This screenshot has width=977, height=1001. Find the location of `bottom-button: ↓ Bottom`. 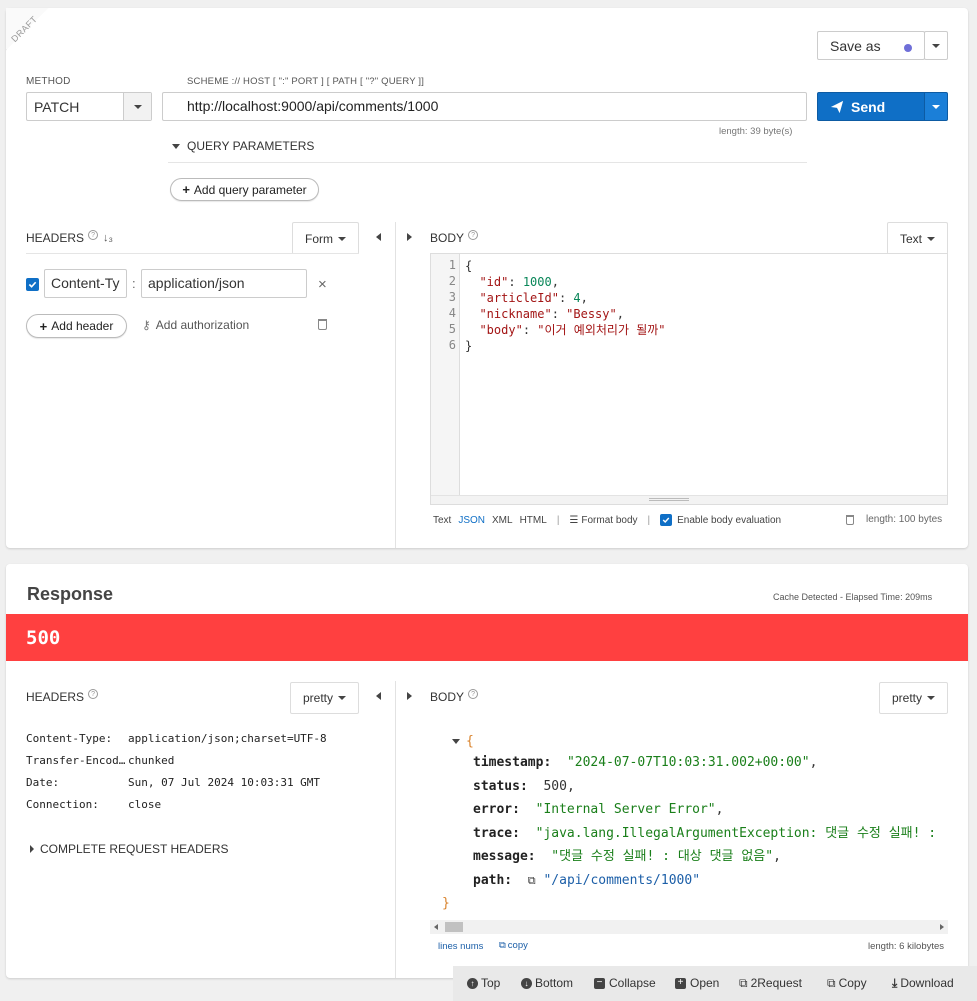

bottom-button: ↓ Bottom is located at coordinates (547, 983).